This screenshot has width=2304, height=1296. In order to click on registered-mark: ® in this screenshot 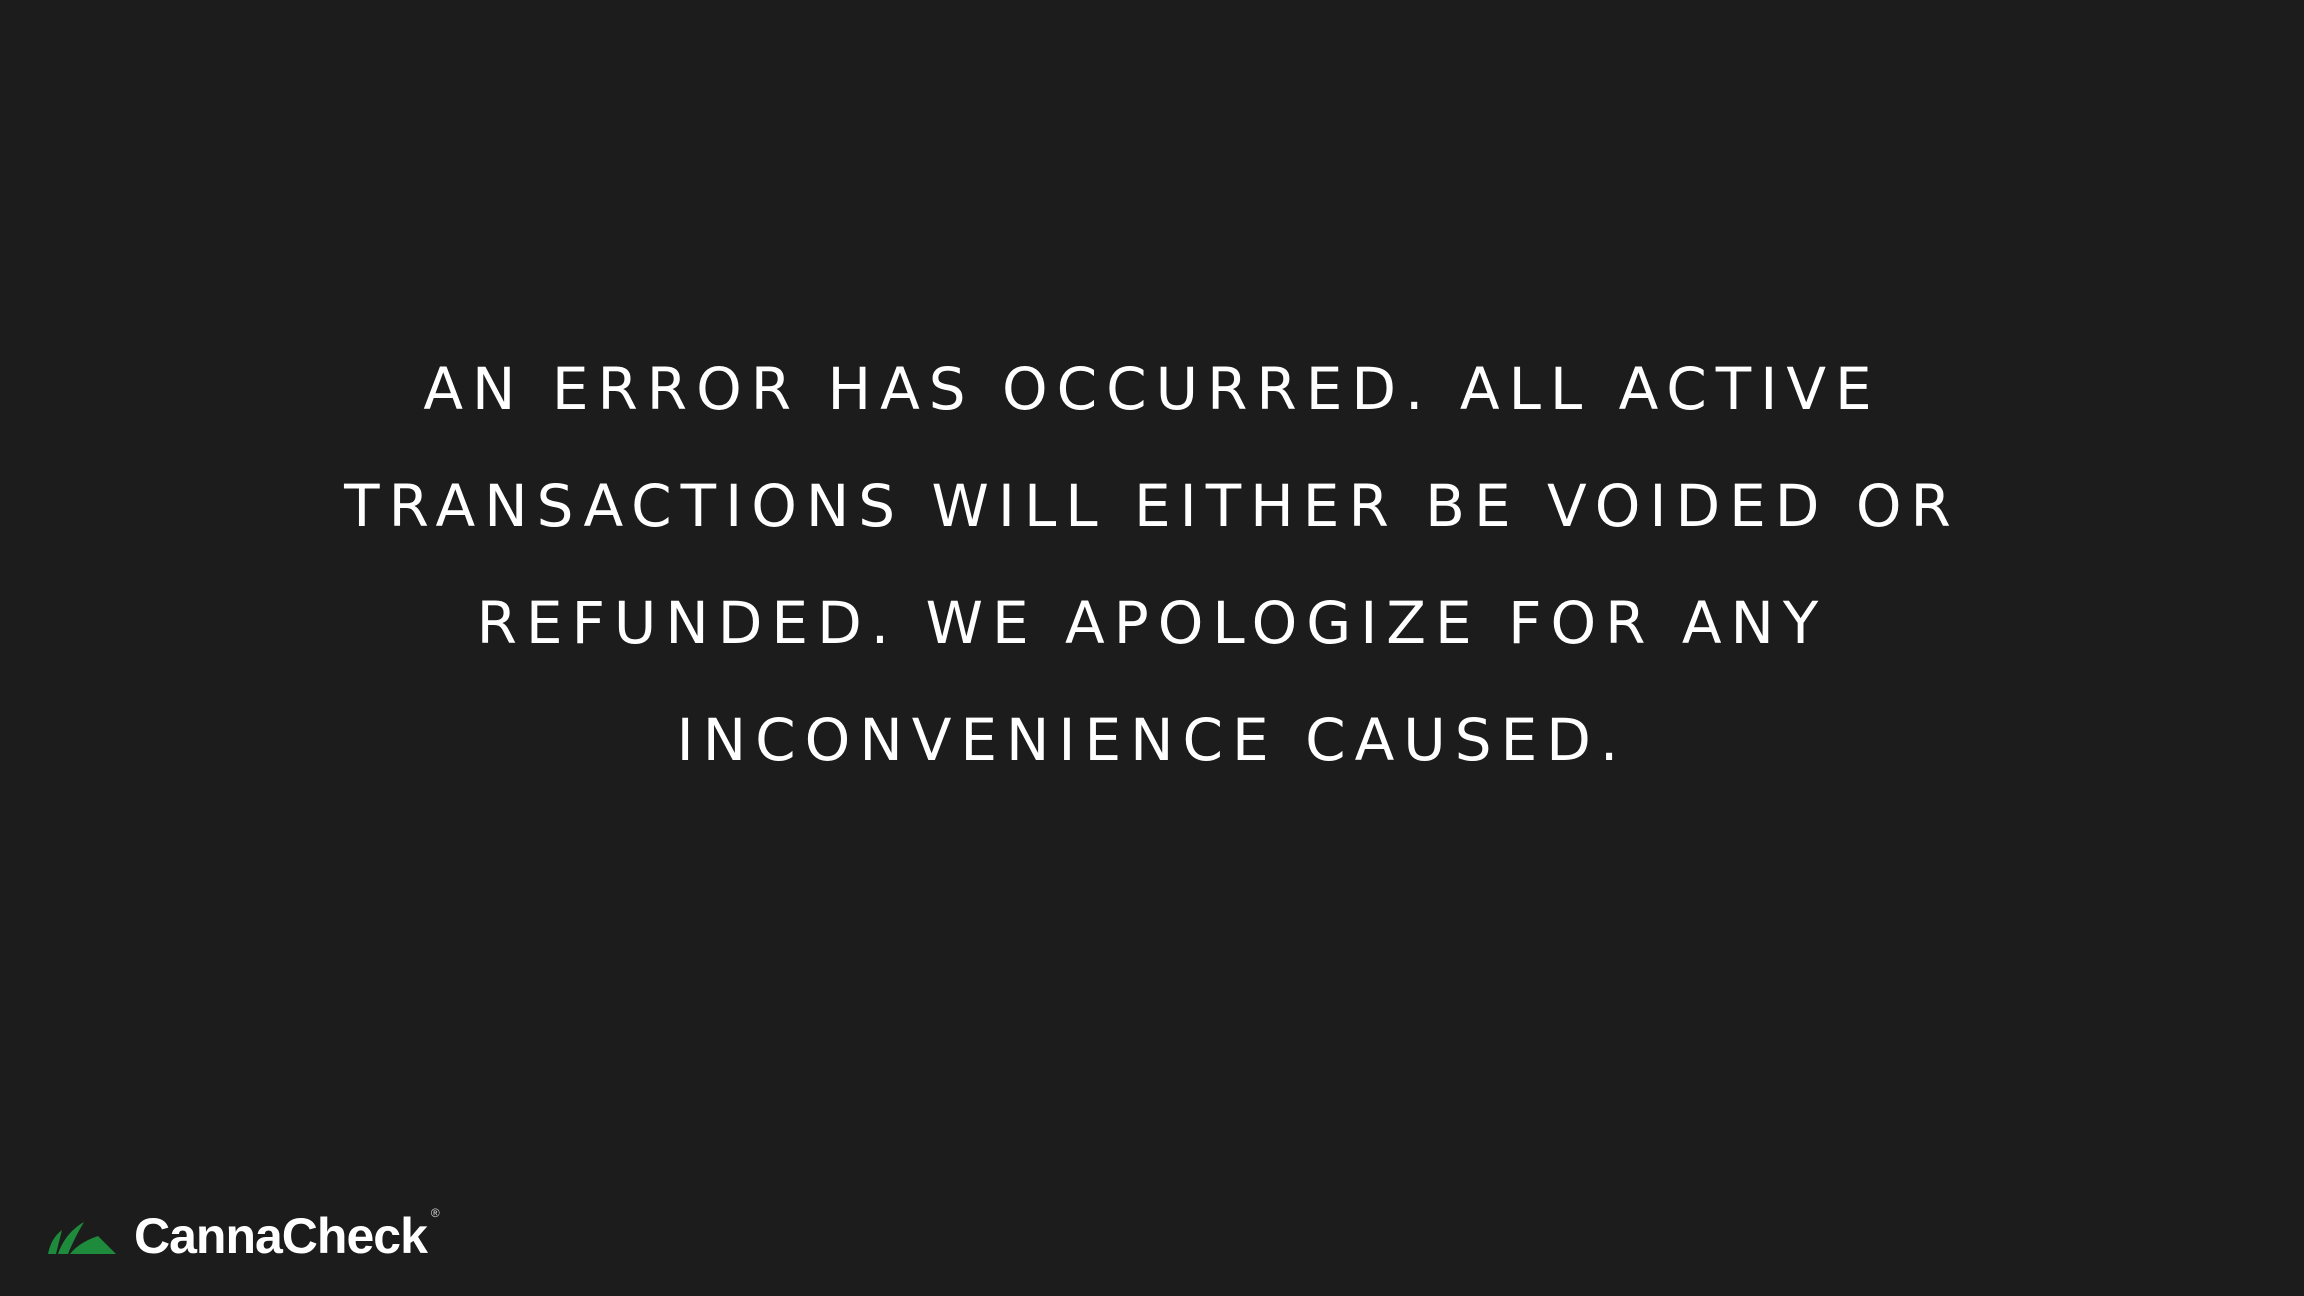, I will do `click(435, 1213)`.